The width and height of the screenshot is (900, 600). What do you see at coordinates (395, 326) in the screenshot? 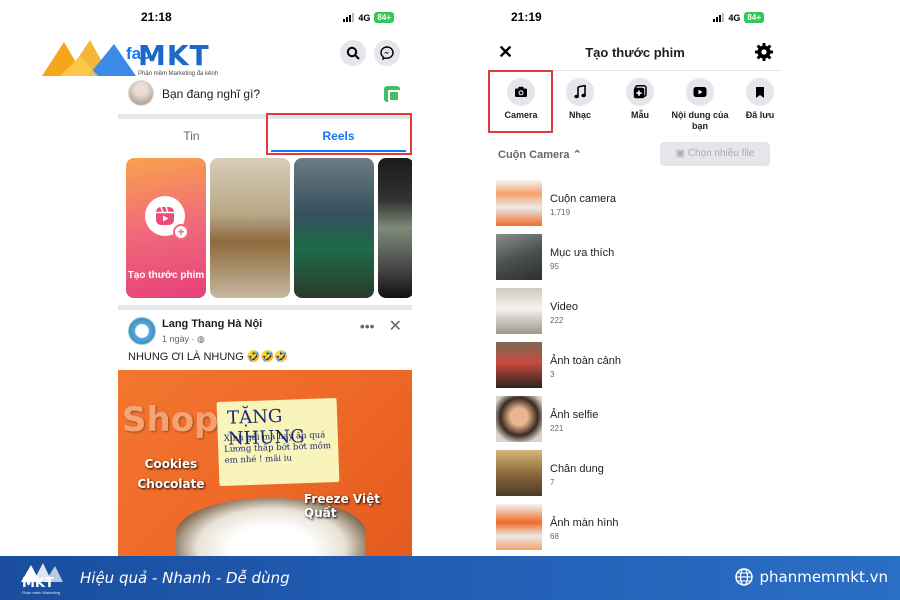
I see `close-icon: ✕` at bounding box center [395, 326].